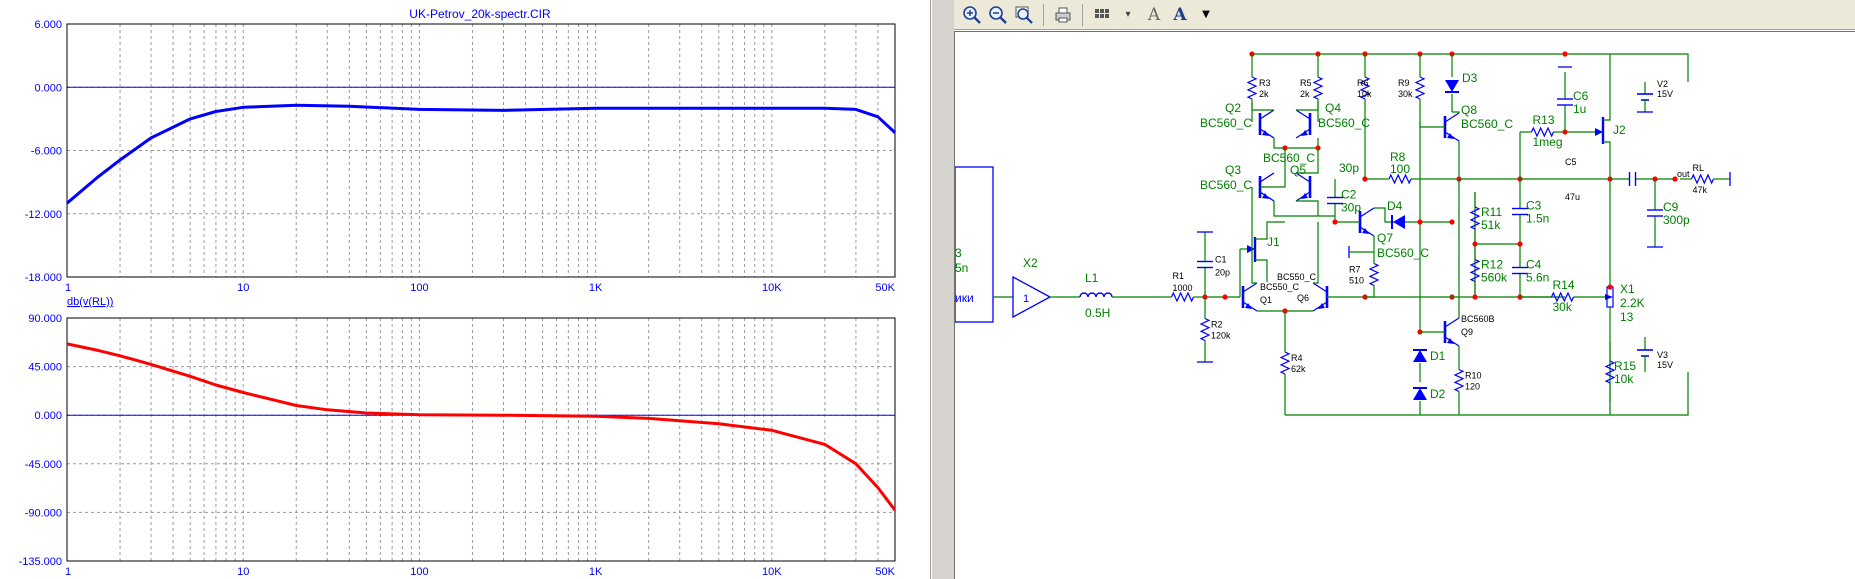 This screenshot has width=1855, height=579. I want to click on resistor-r11, so click(1475, 218).